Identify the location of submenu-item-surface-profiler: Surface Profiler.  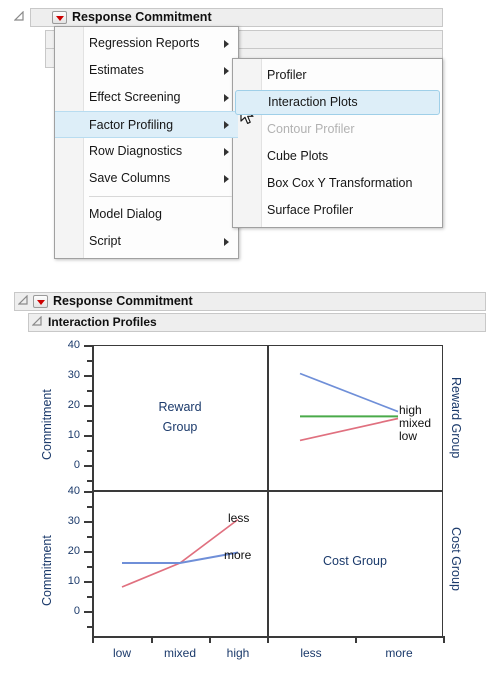
(337, 210).